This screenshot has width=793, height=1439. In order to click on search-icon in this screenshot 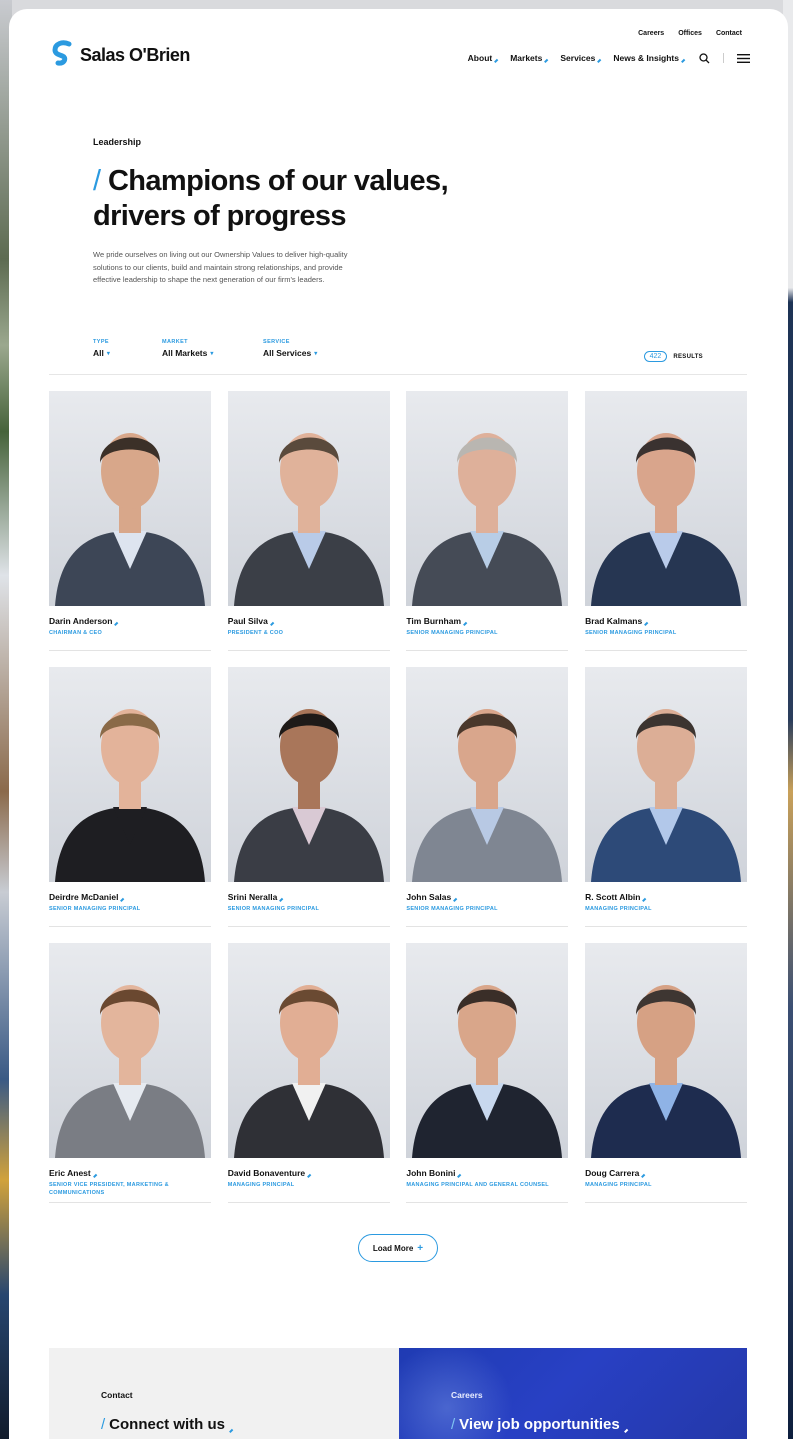, I will do `click(704, 58)`.